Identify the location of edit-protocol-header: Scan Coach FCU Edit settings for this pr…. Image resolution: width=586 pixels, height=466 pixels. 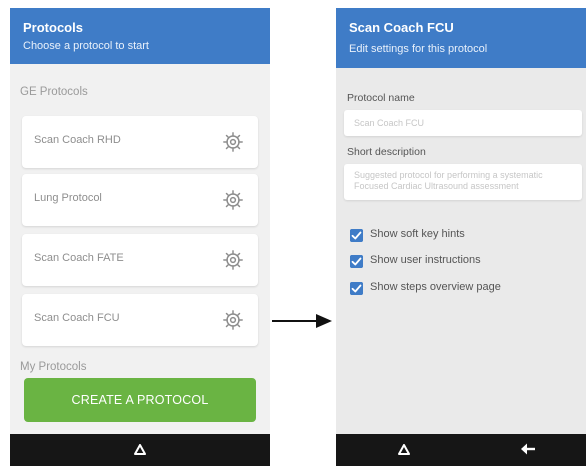
(461, 38).